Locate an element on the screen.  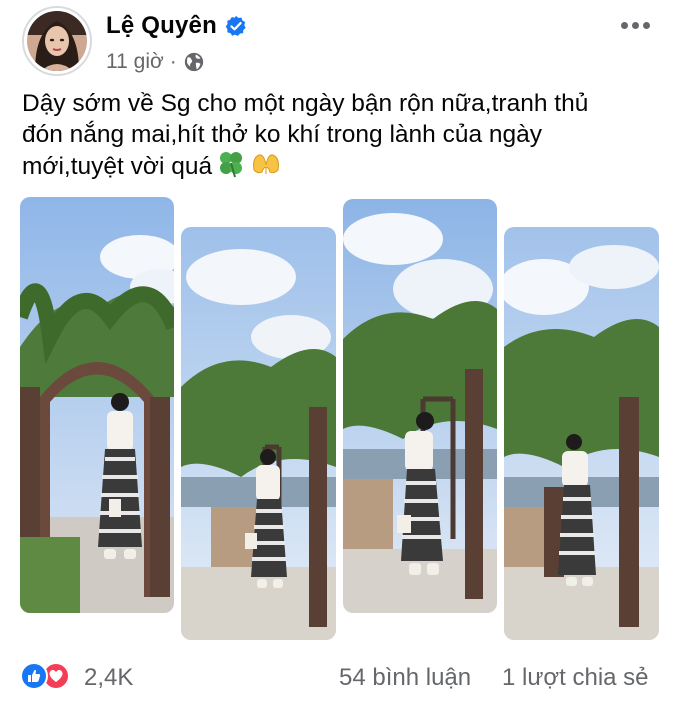
reaction-count: 2,4K is located at coordinates (108, 678).